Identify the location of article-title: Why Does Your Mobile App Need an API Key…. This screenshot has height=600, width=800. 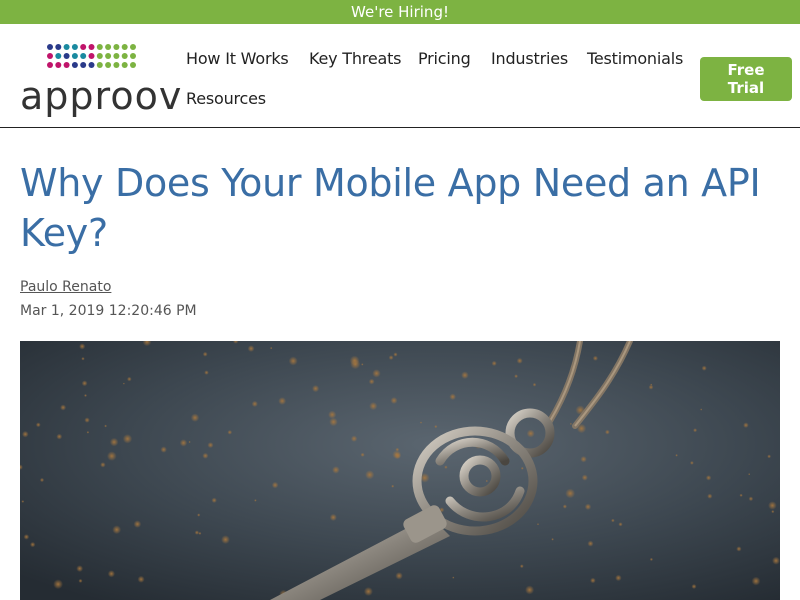
(390, 208).